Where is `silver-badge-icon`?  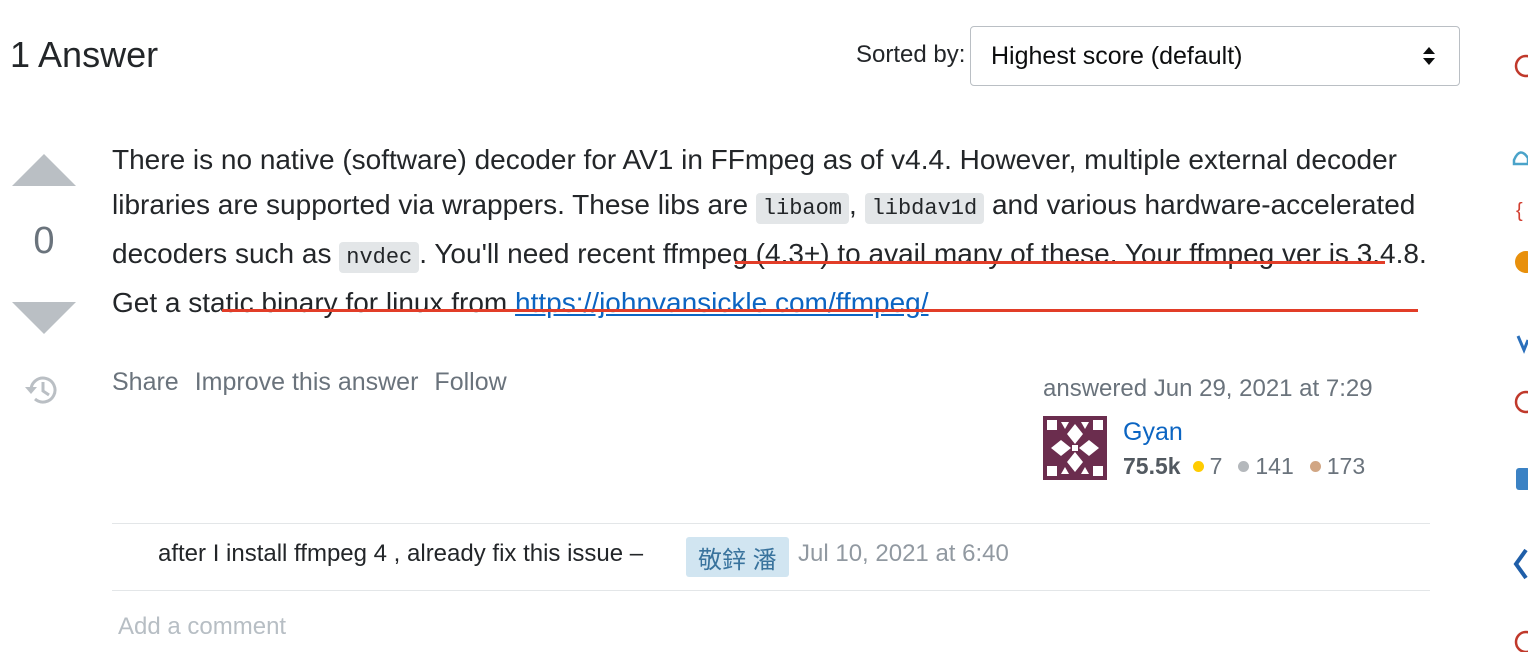 silver-badge-icon is located at coordinates (1244, 466).